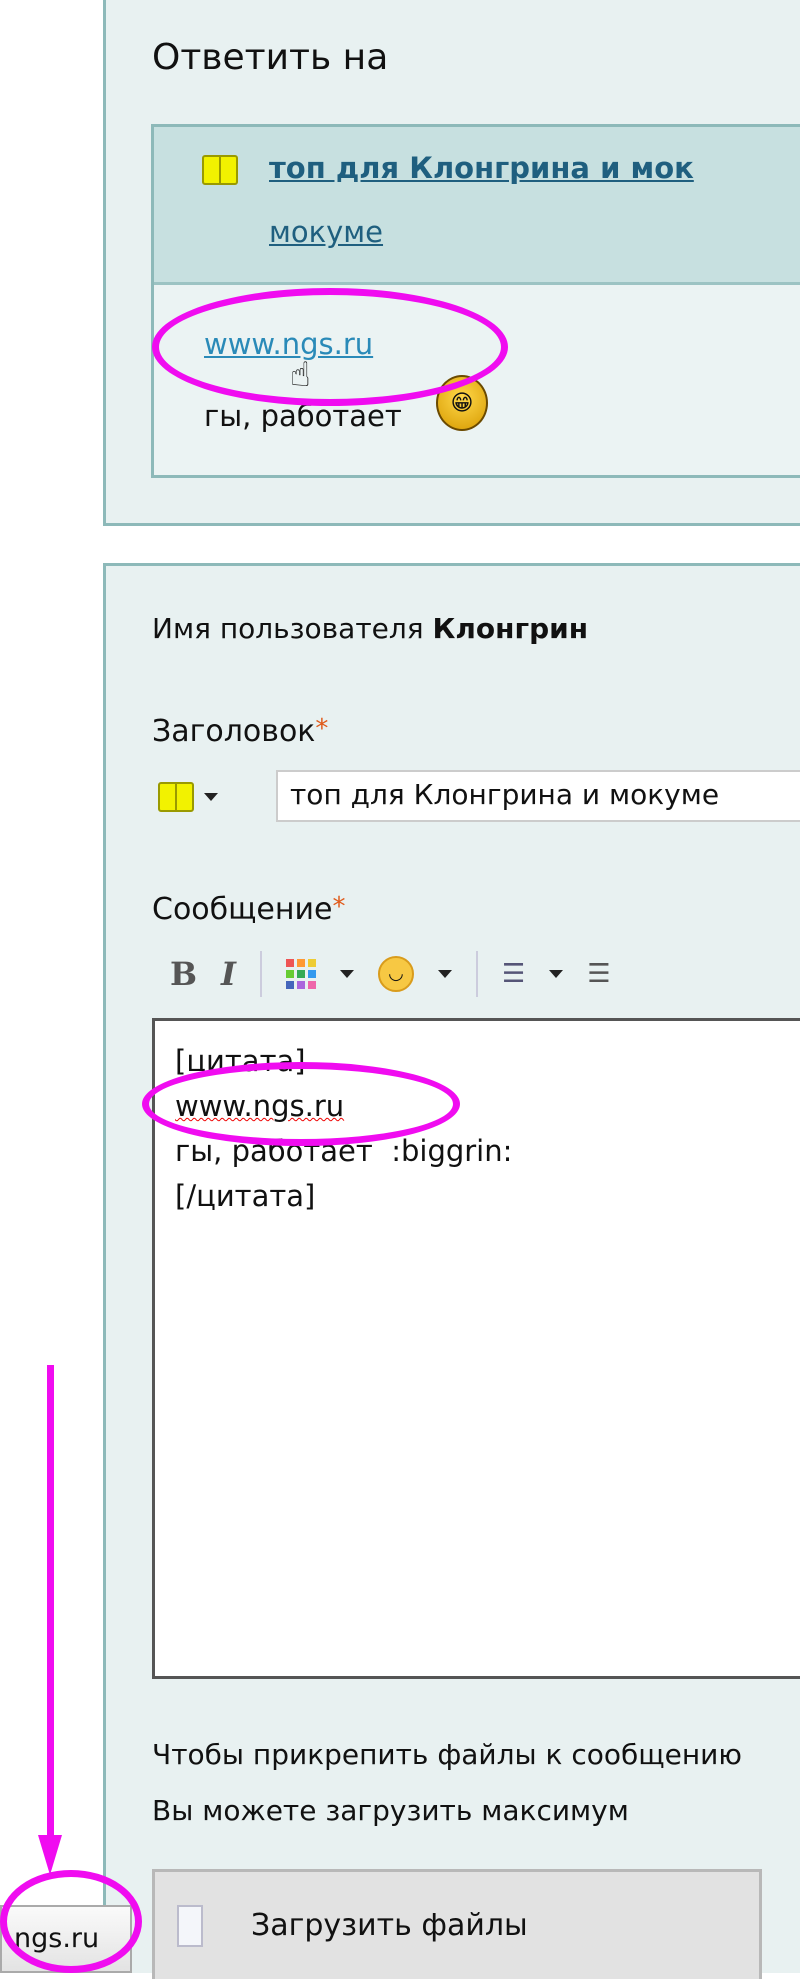 This screenshot has height=1979, width=800. What do you see at coordinates (270, 57) in the screenshot?
I see `reply-heading: Ответить на` at bounding box center [270, 57].